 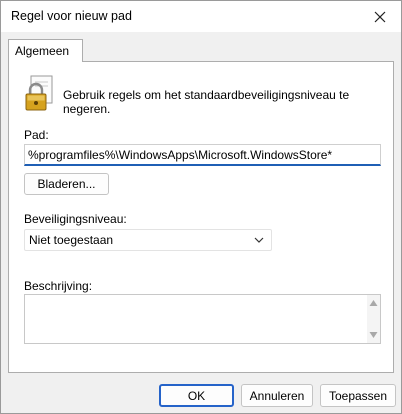 What do you see at coordinates (373, 319) in the screenshot?
I see `description-scrollbar` at bounding box center [373, 319].